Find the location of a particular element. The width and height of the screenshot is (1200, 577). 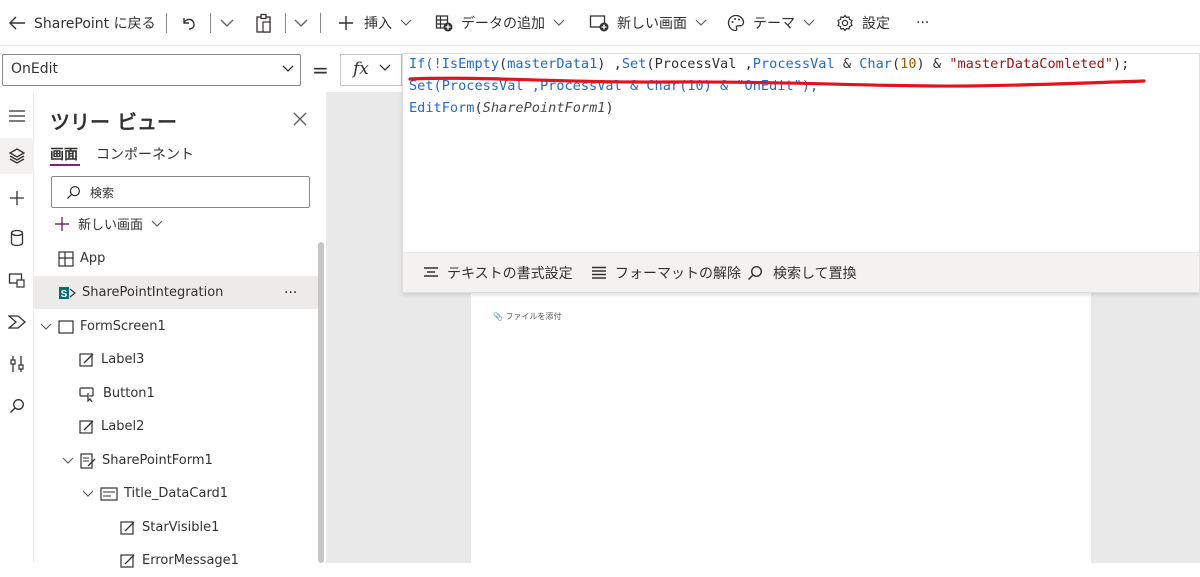

search-rail-button is located at coordinates (17, 406).